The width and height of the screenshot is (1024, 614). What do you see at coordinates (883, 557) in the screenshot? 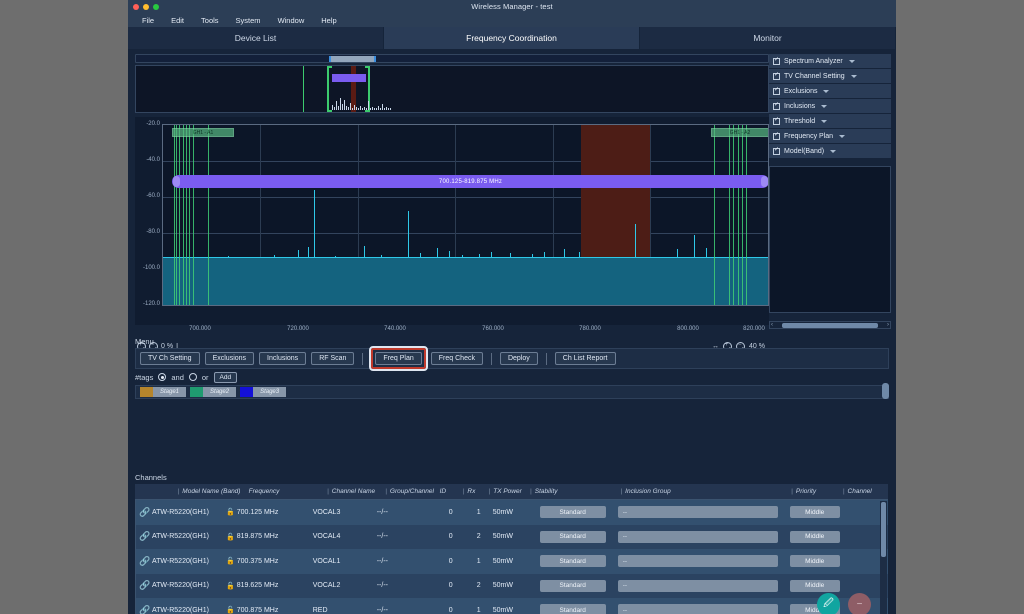
I see `table-vertical-scrollbar` at bounding box center [883, 557].